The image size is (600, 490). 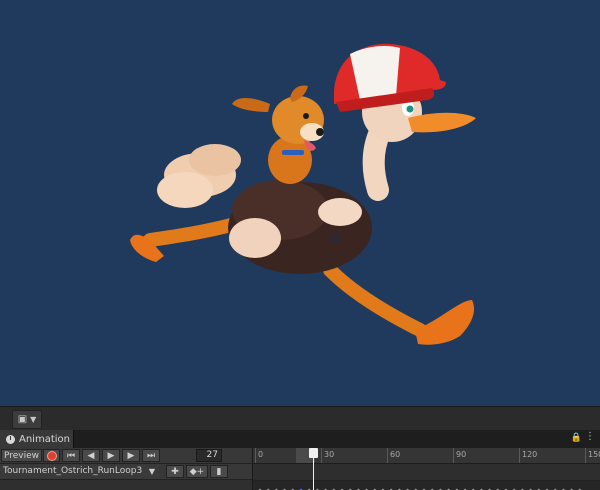 I want to click on filter-by-selection-button: ✚, so click(x=175, y=471).